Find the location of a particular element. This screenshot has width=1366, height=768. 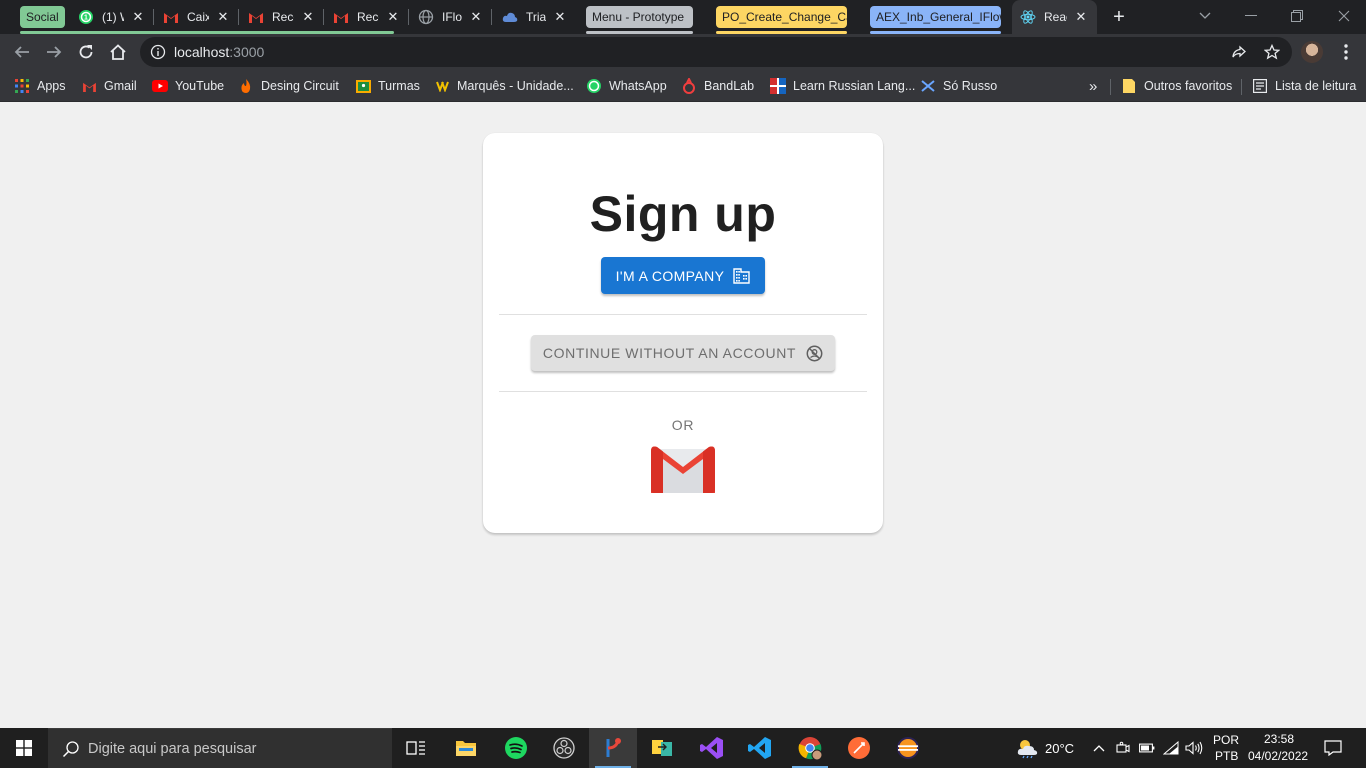

task-view-icon is located at coordinates (415, 748).